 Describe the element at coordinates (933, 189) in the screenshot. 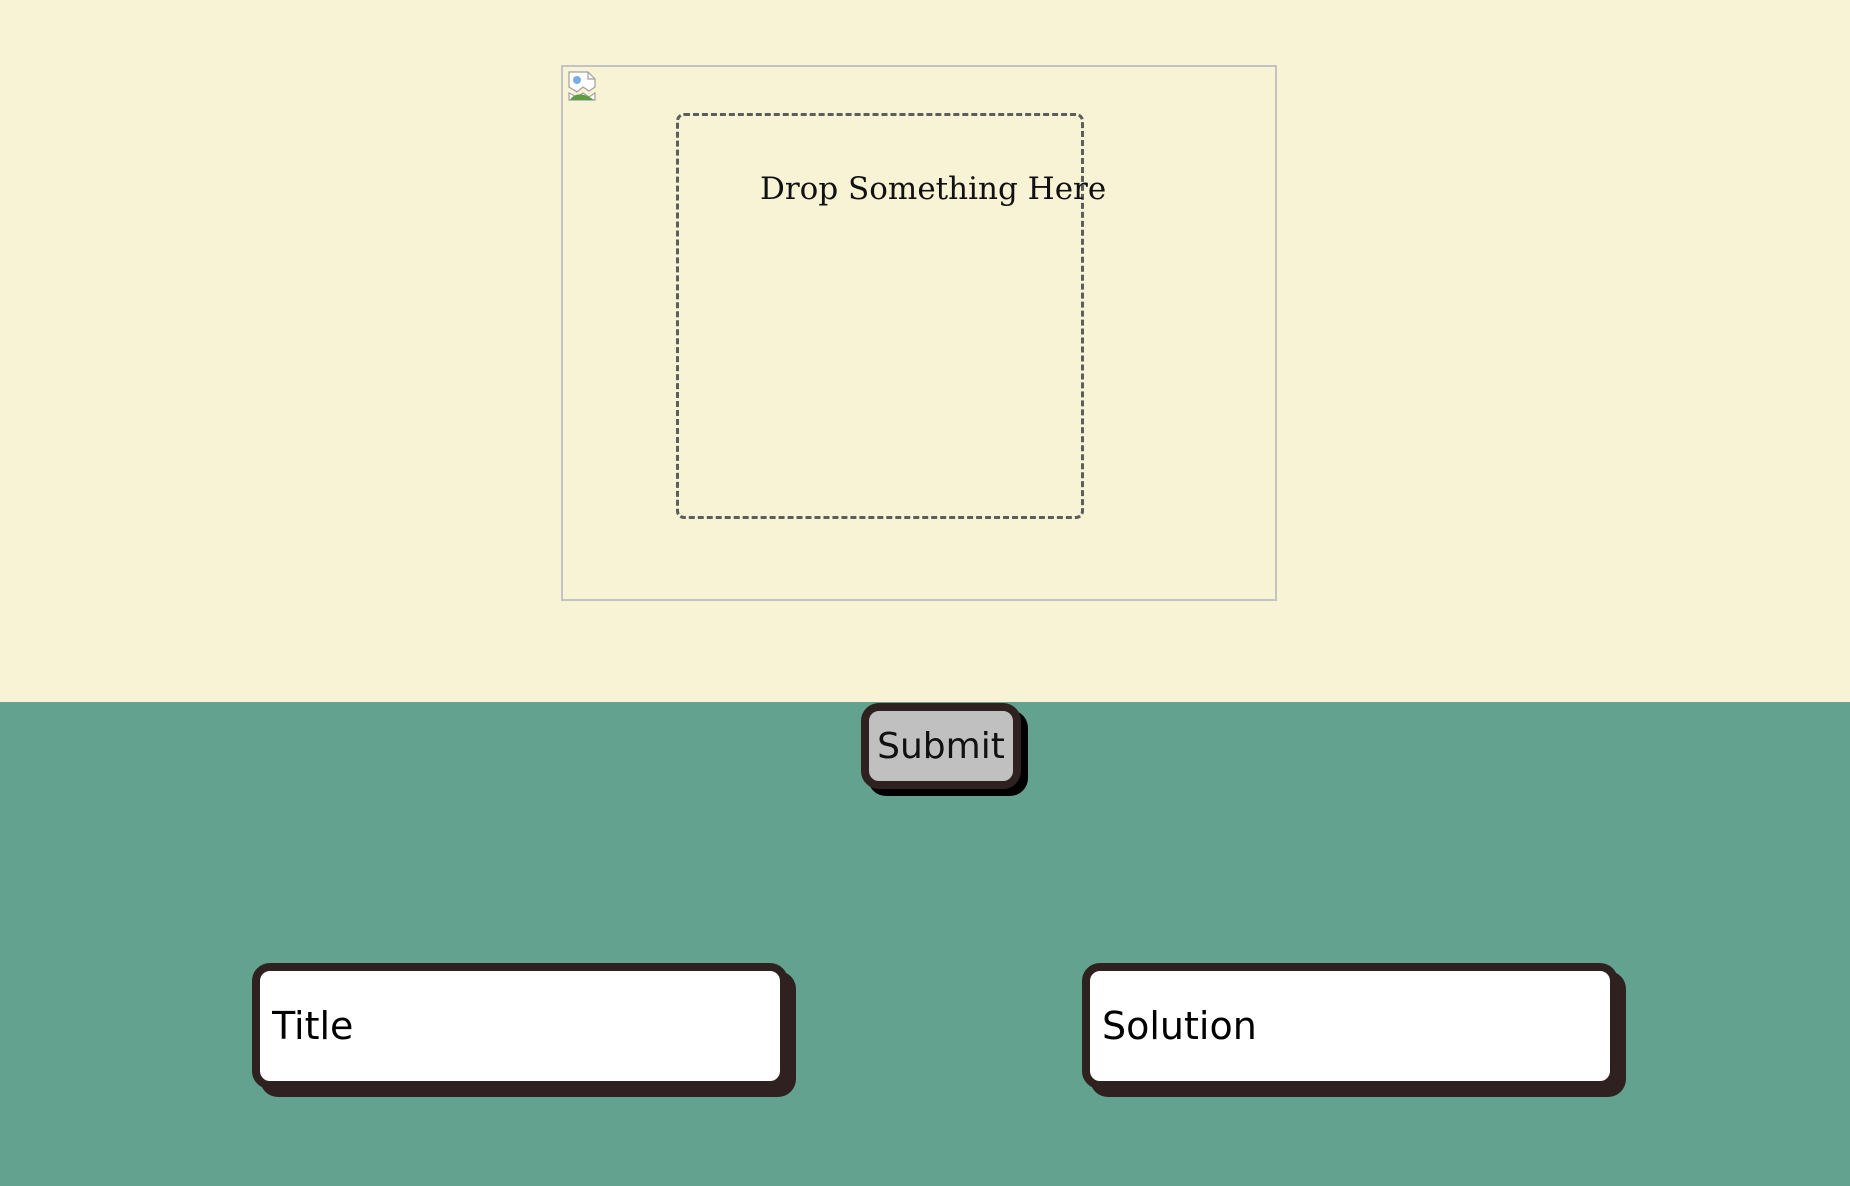

I see `drop-zone-label: Drop Something Here` at that location.